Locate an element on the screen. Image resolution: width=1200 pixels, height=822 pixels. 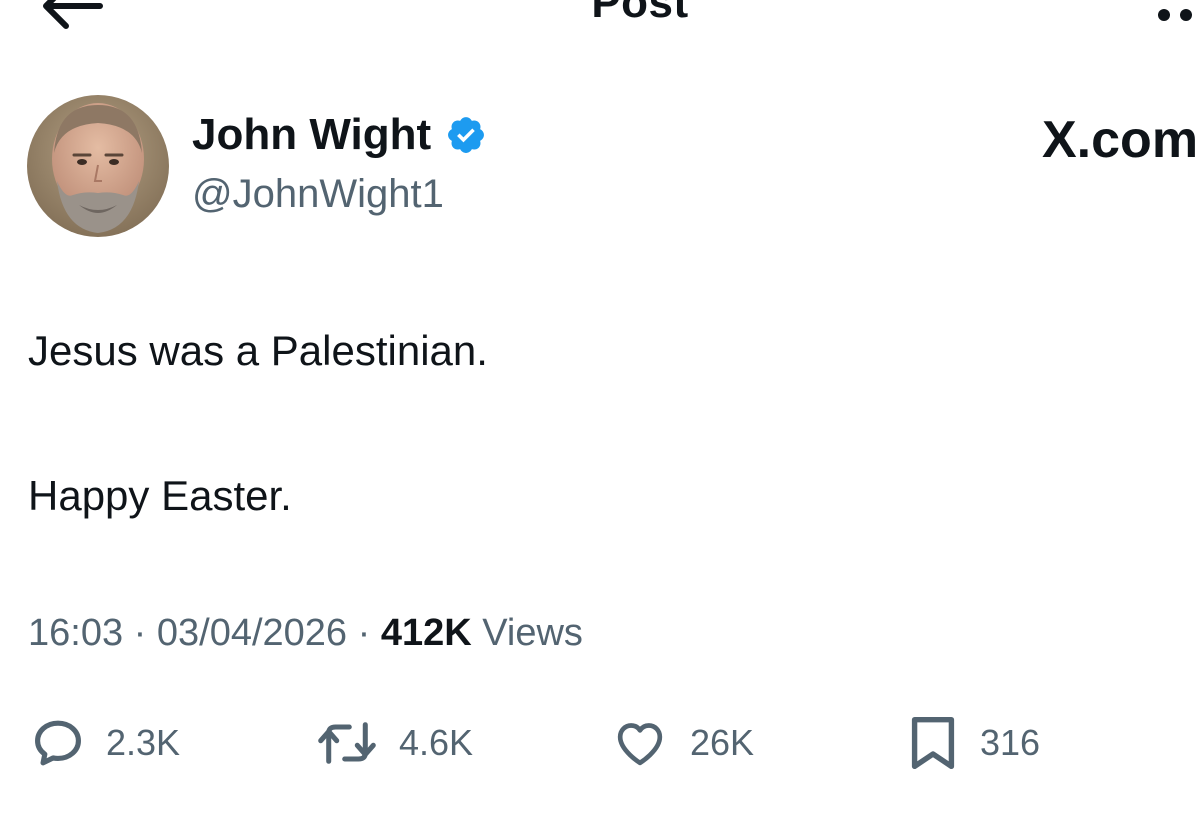
author-name-row: John Wight is located at coordinates (339, 135).